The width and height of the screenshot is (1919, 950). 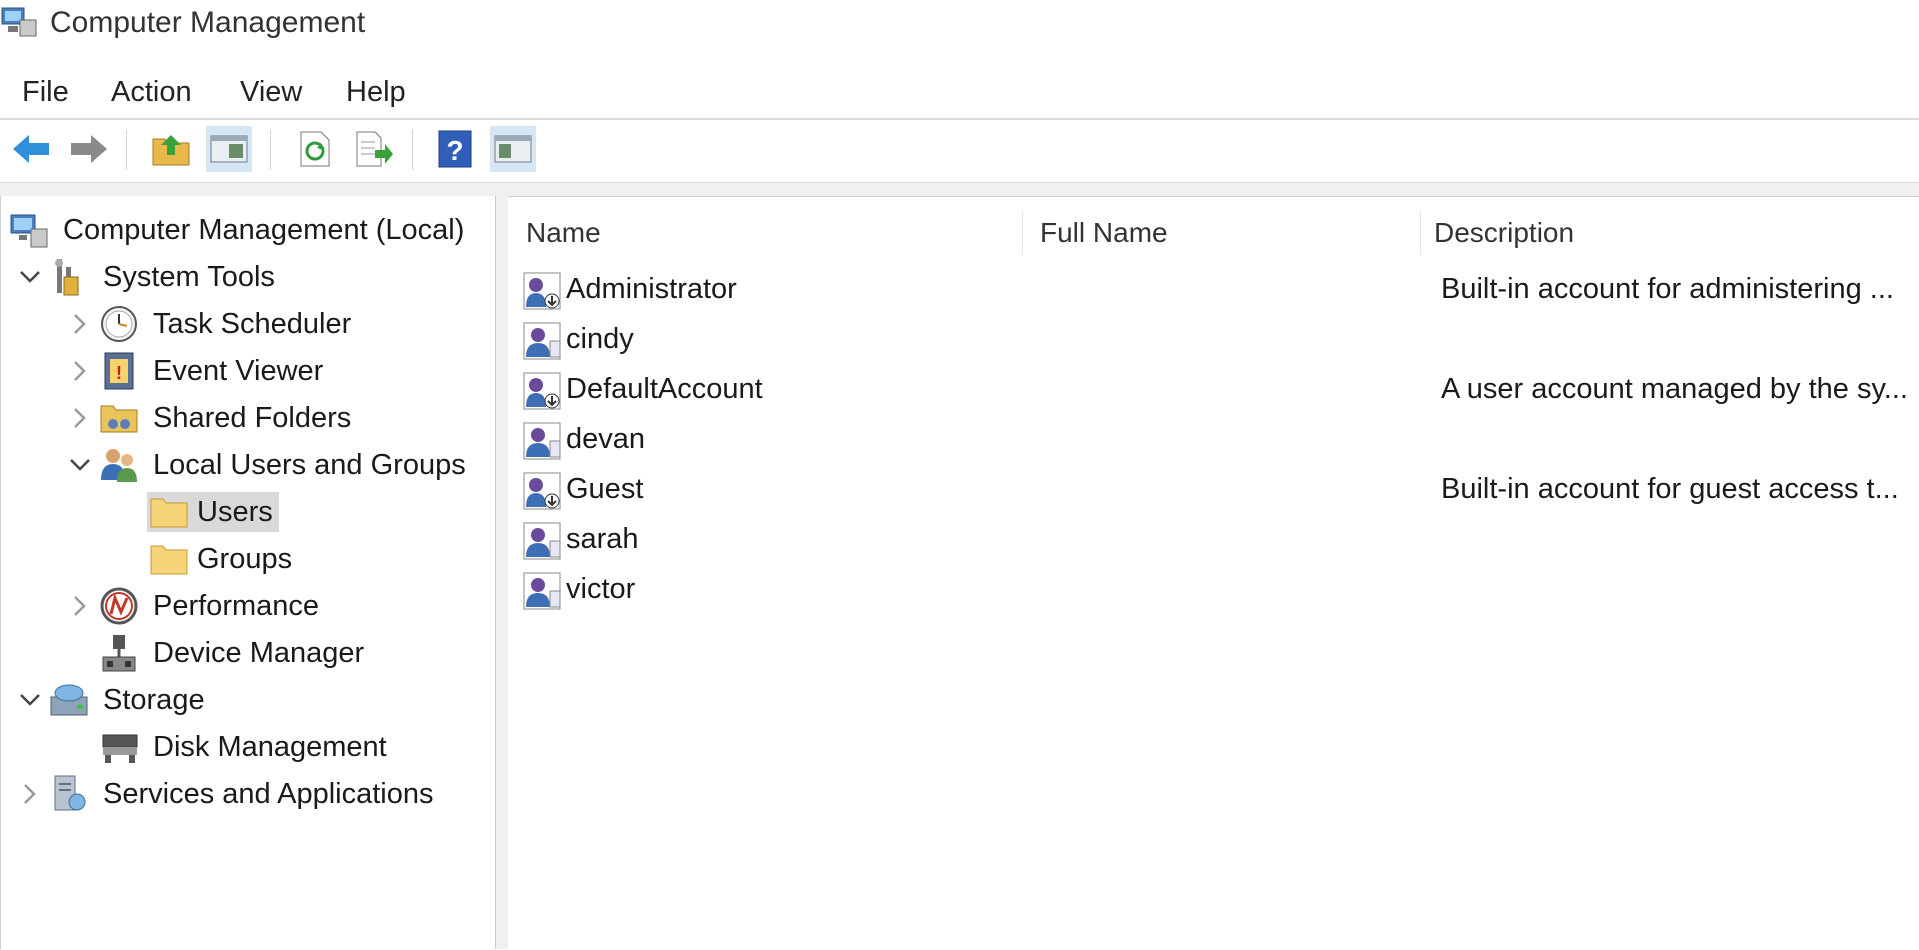 I want to click on menu-action: Action, so click(x=151, y=92).